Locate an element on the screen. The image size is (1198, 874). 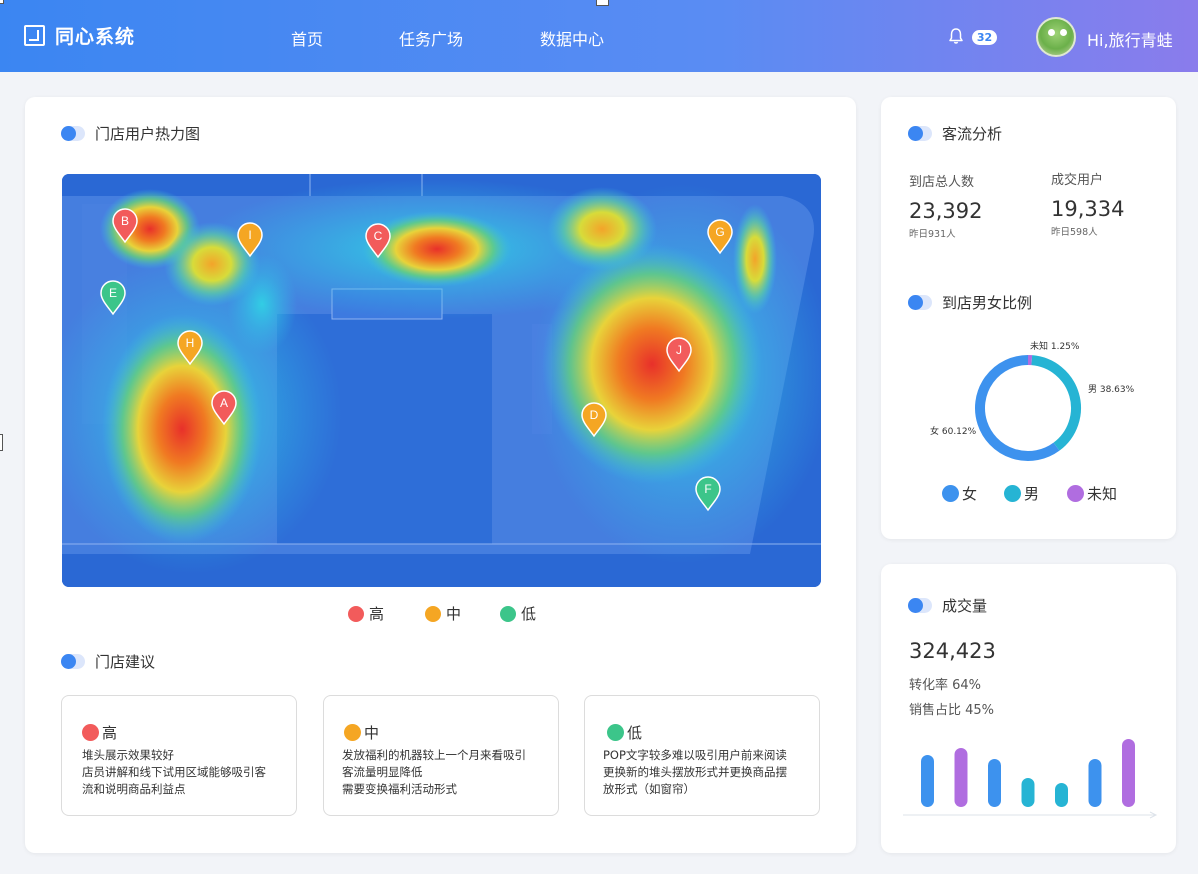
map-pin-label: F is located at coordinates (707, 489).